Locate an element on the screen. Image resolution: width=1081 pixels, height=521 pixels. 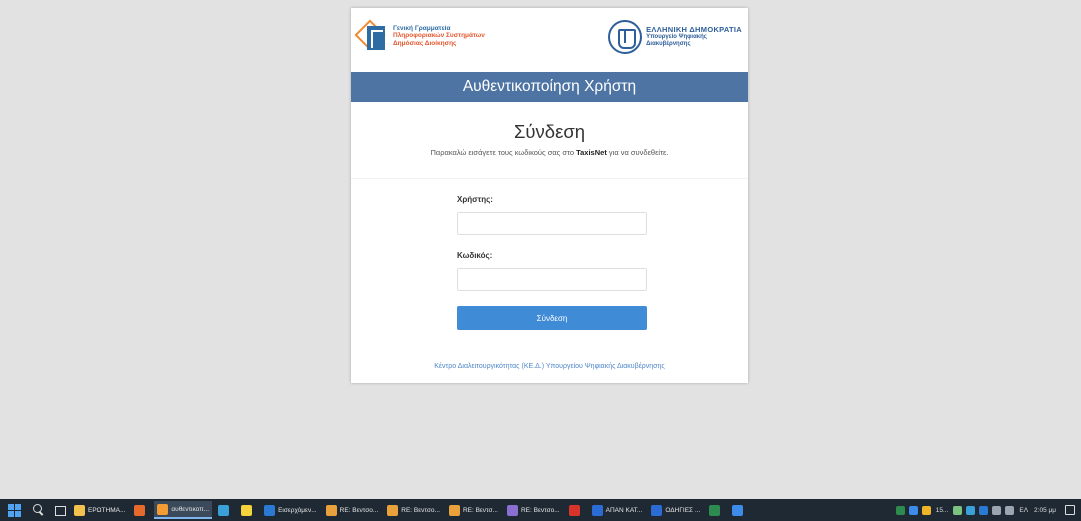
excel-icon is located at coordinates (715, 510).